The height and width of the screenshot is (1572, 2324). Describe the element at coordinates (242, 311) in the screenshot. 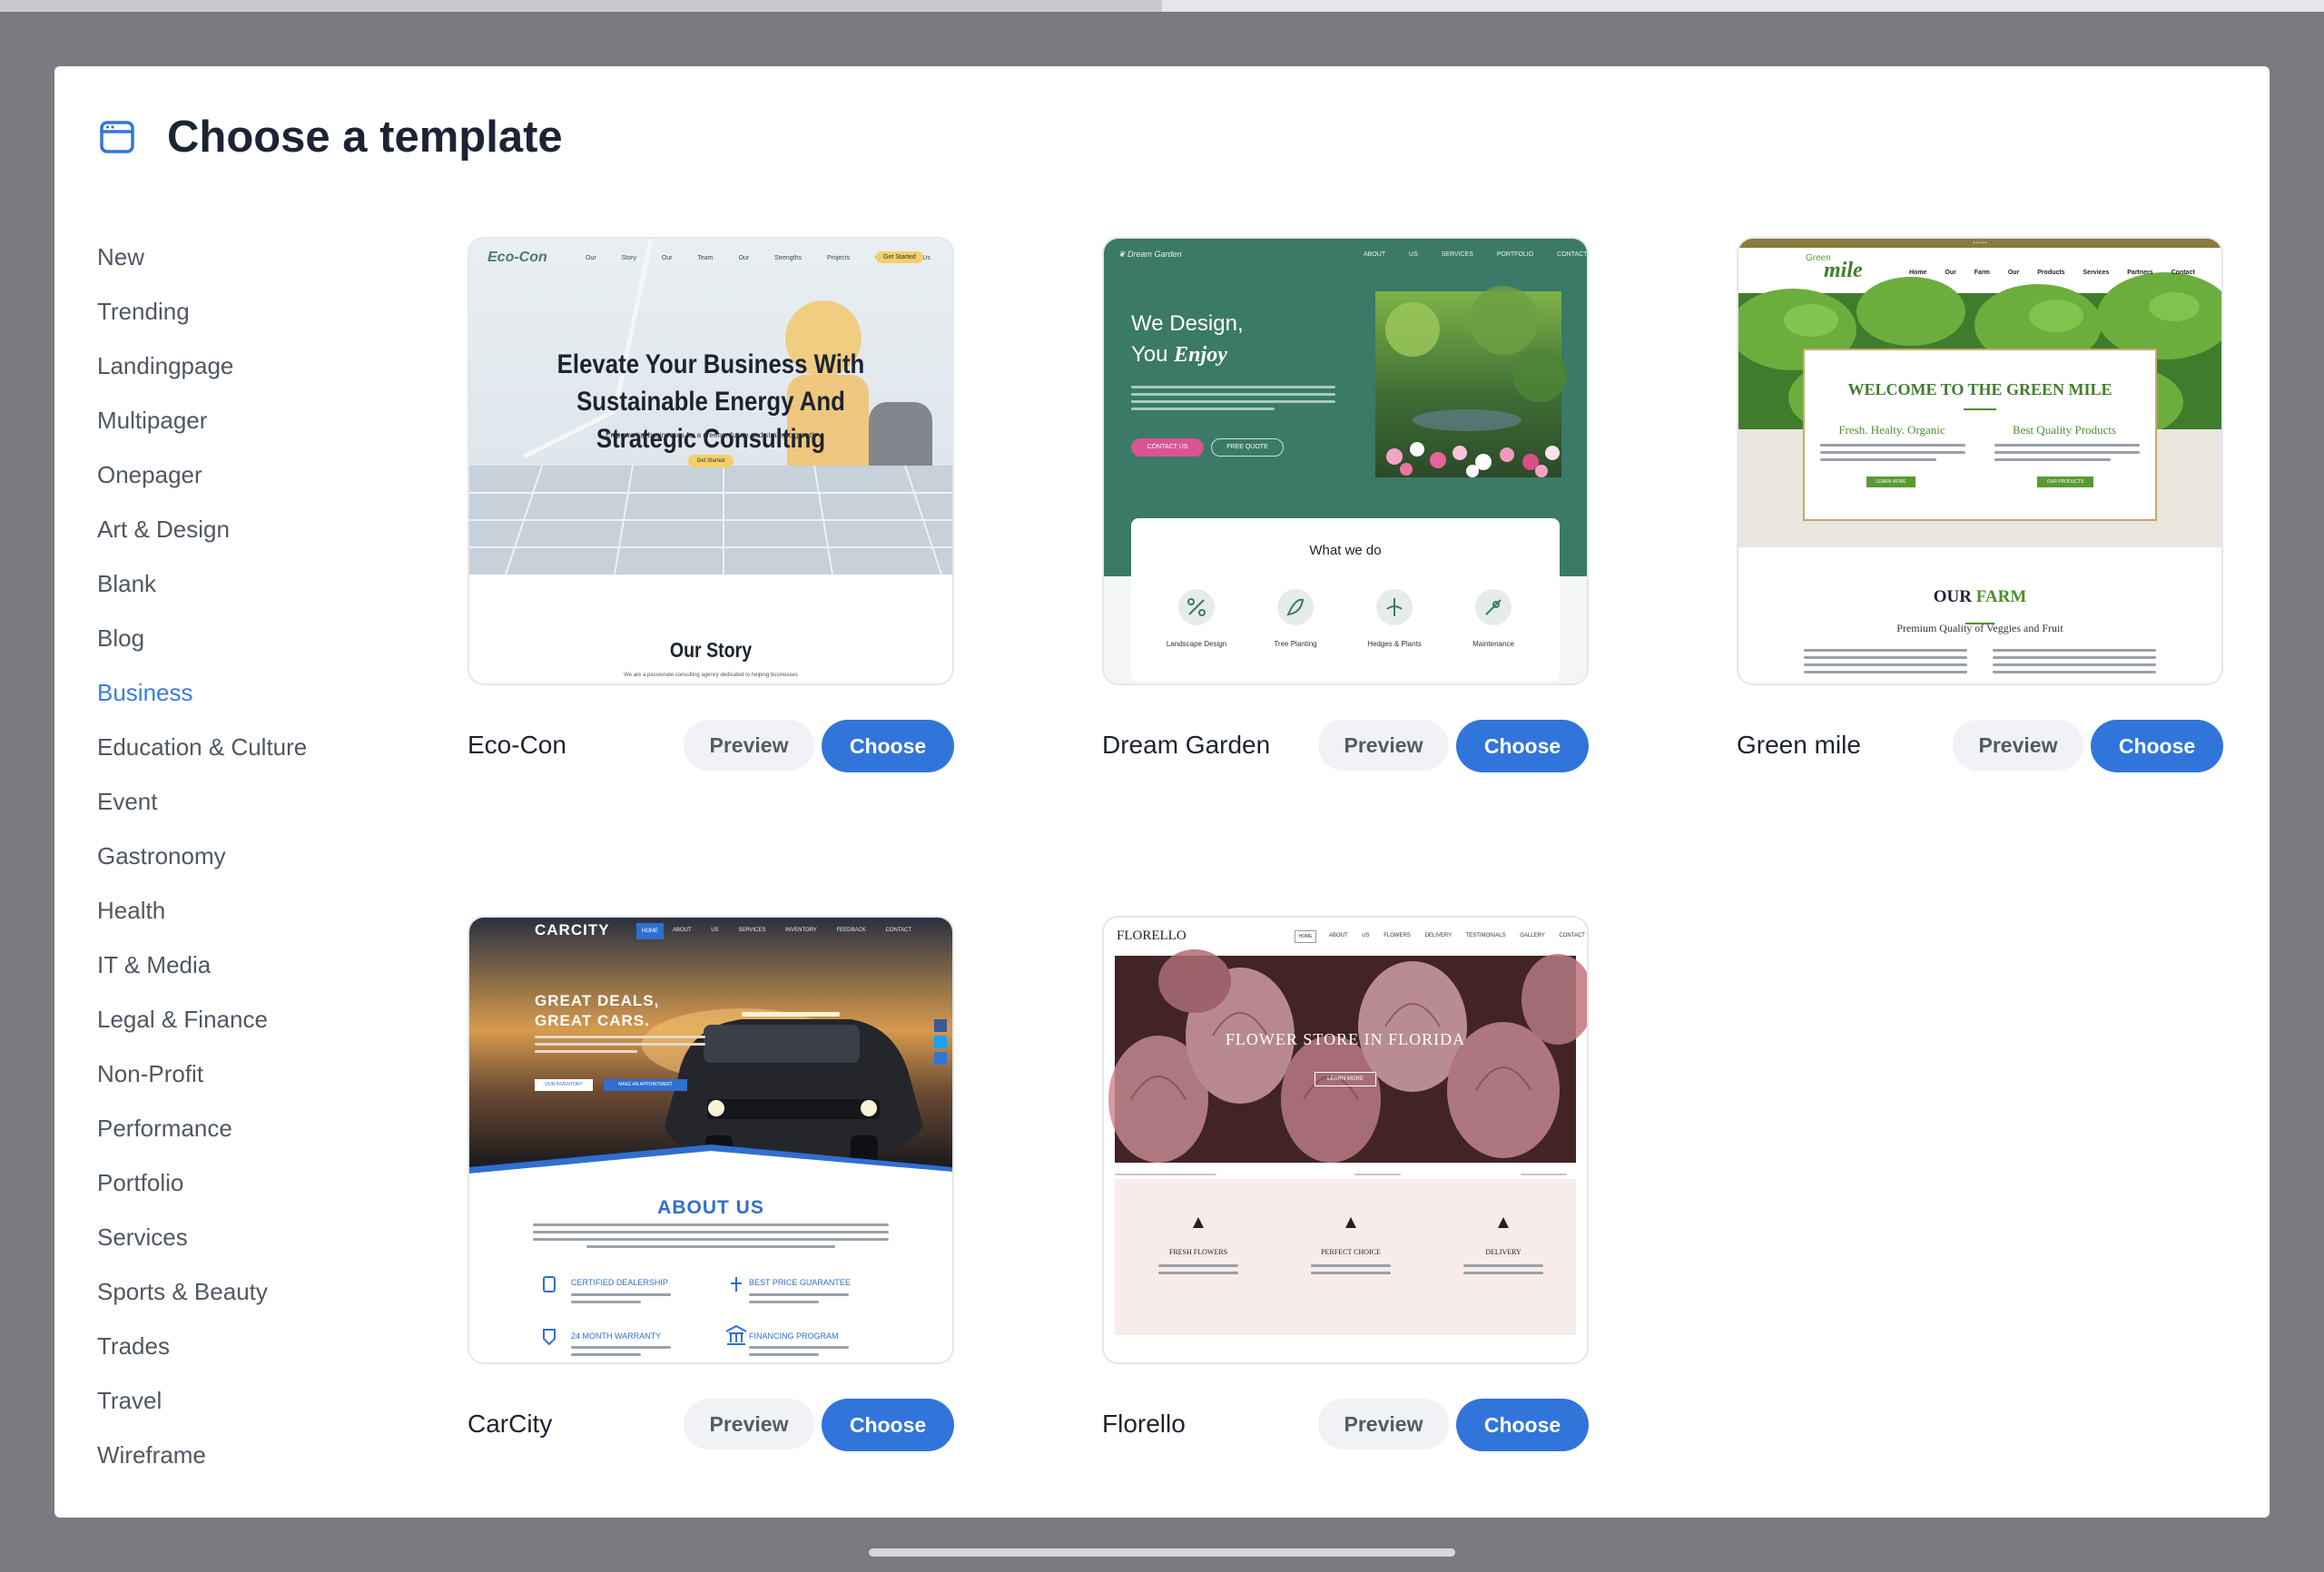

I see `category-trending: Trending` at that location.